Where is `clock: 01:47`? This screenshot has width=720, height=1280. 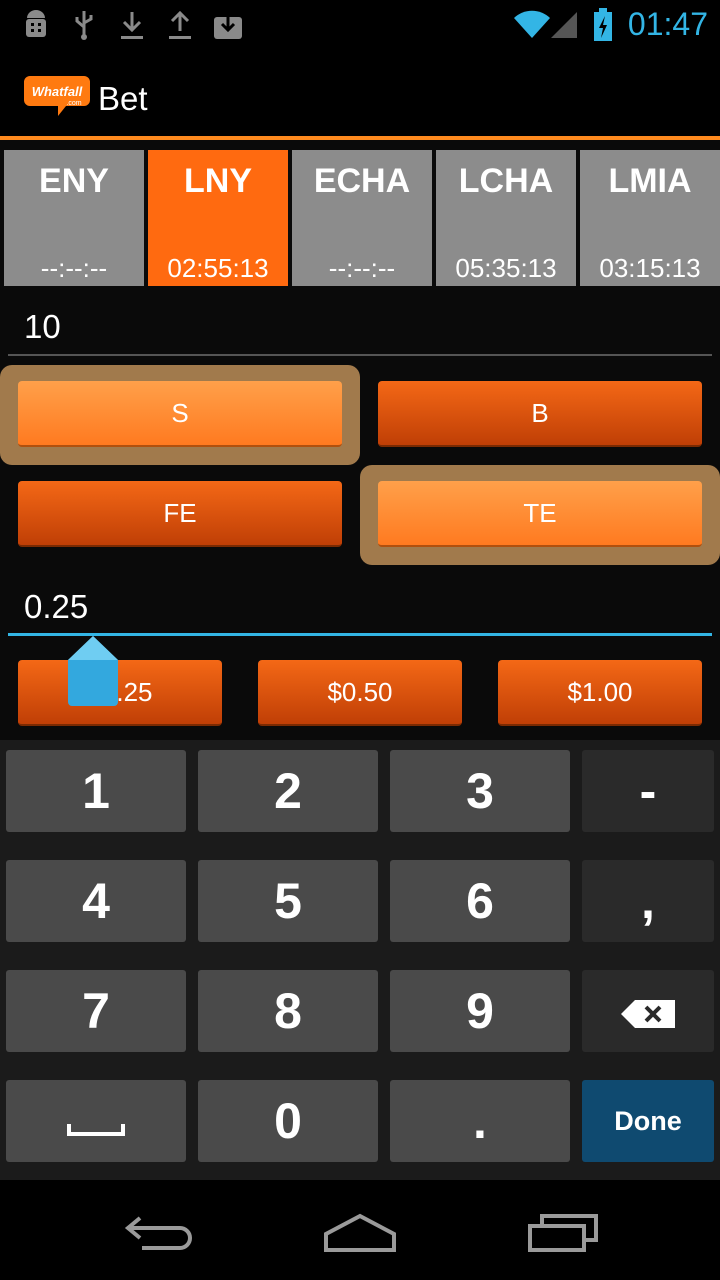
clock: 01:47 is located at coordinates (667, 24).